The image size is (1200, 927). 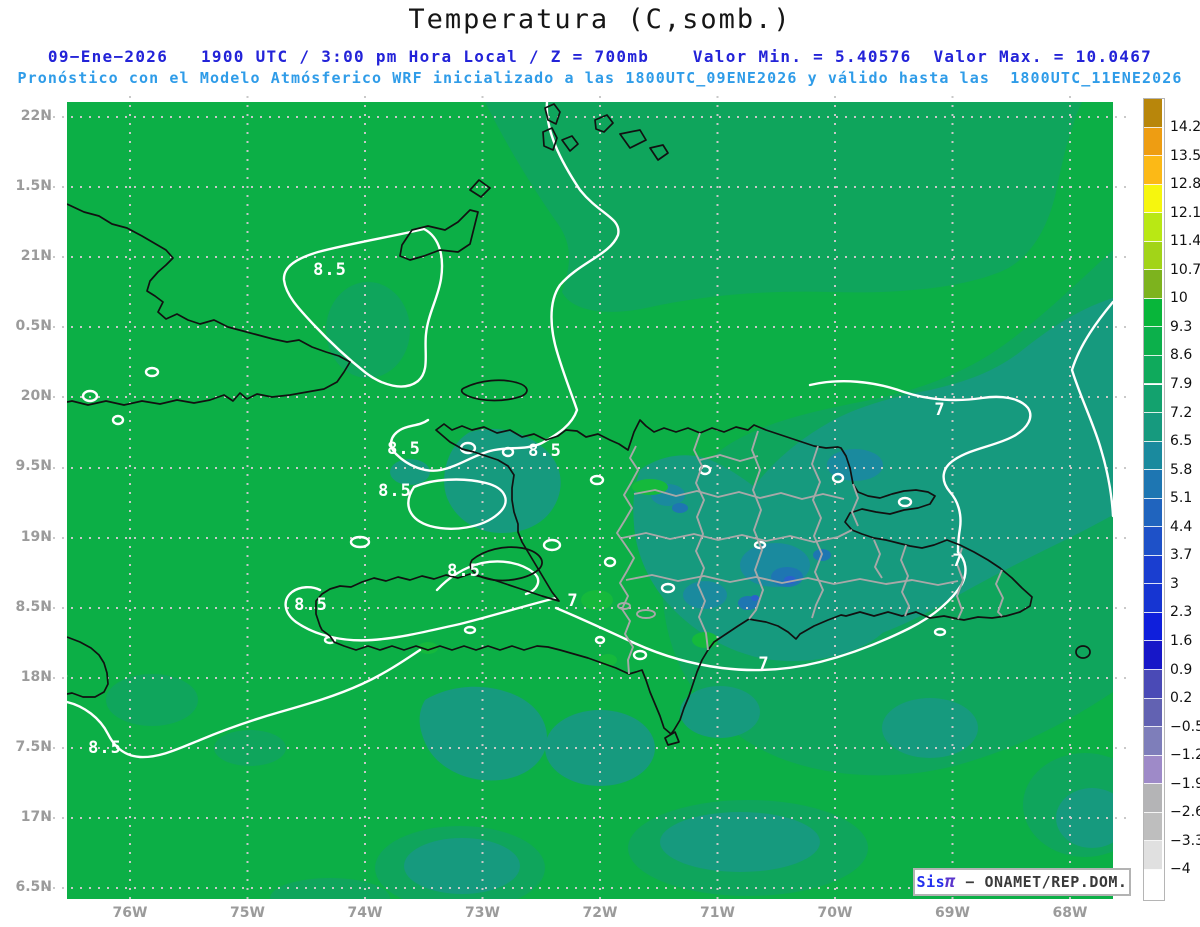 What do you see at coordinates (36, 816) in the screenshot?
I see `y-axis-label: 17N` at bounding box center [36, 816].